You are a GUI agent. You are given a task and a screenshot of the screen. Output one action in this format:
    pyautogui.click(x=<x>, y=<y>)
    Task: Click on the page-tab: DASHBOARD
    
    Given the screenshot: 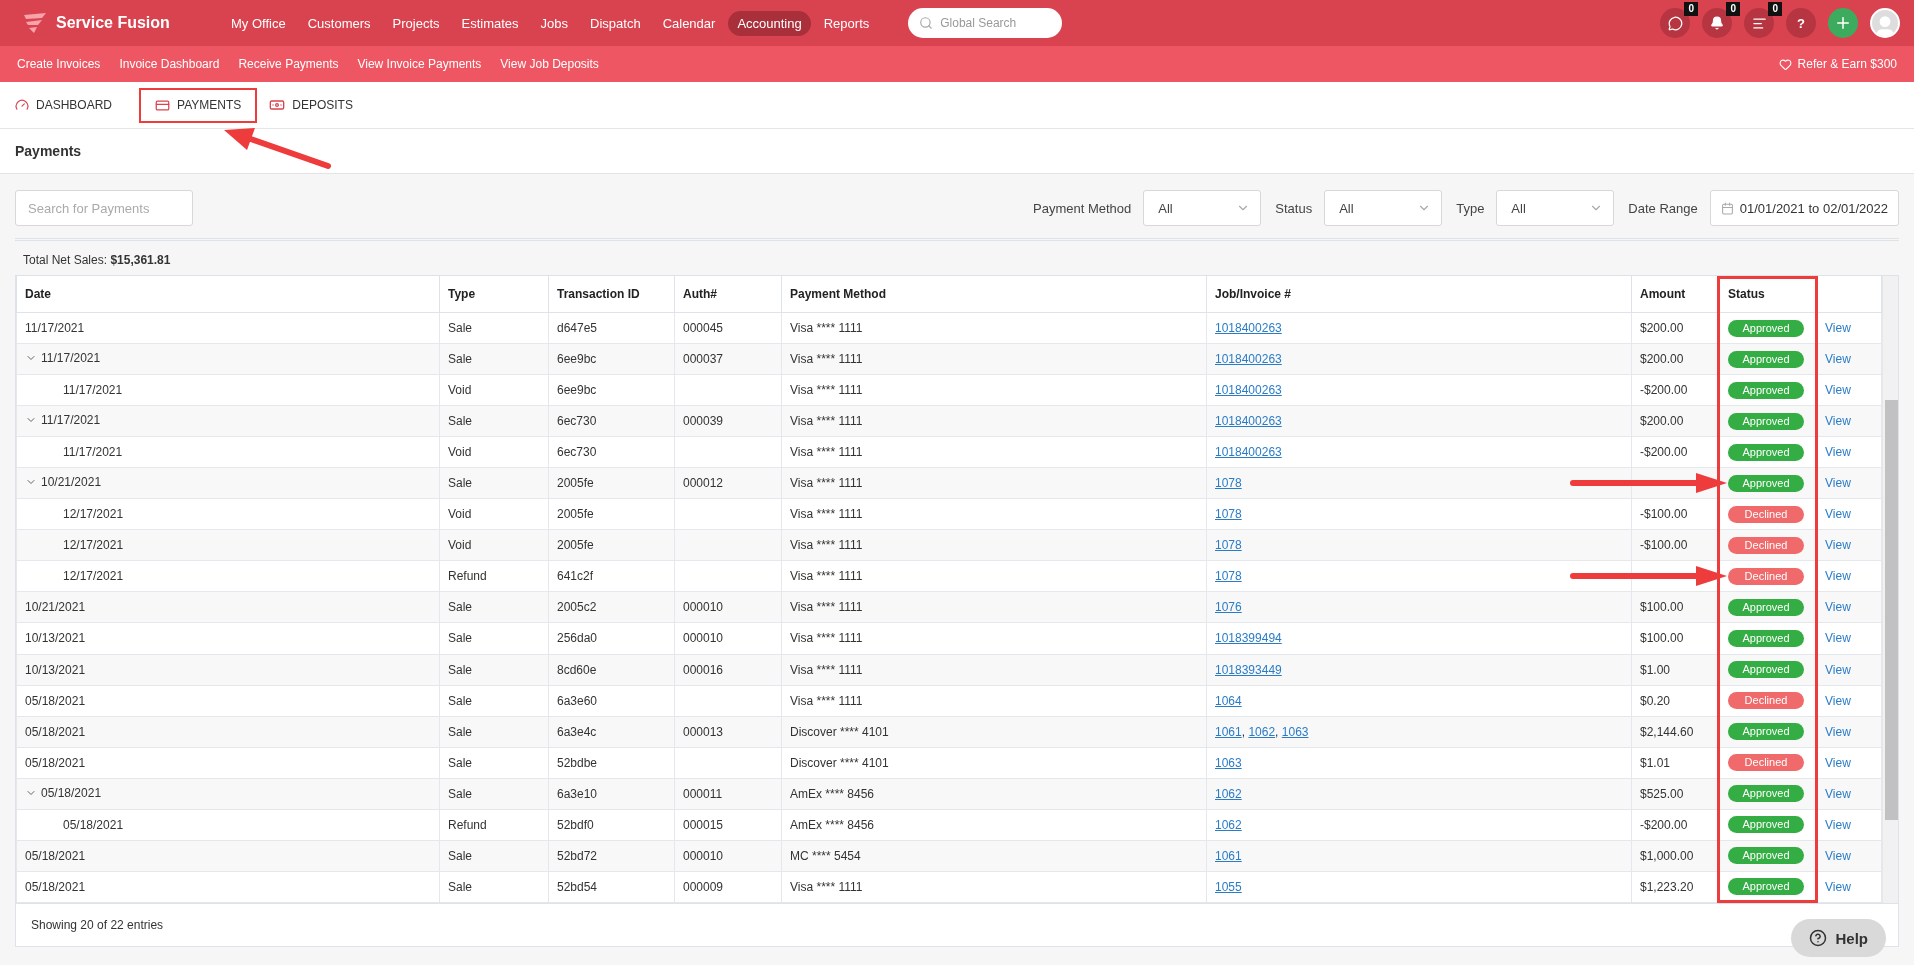 What is the action you would take?
    pyautogui.click(x=71, y=105)
    